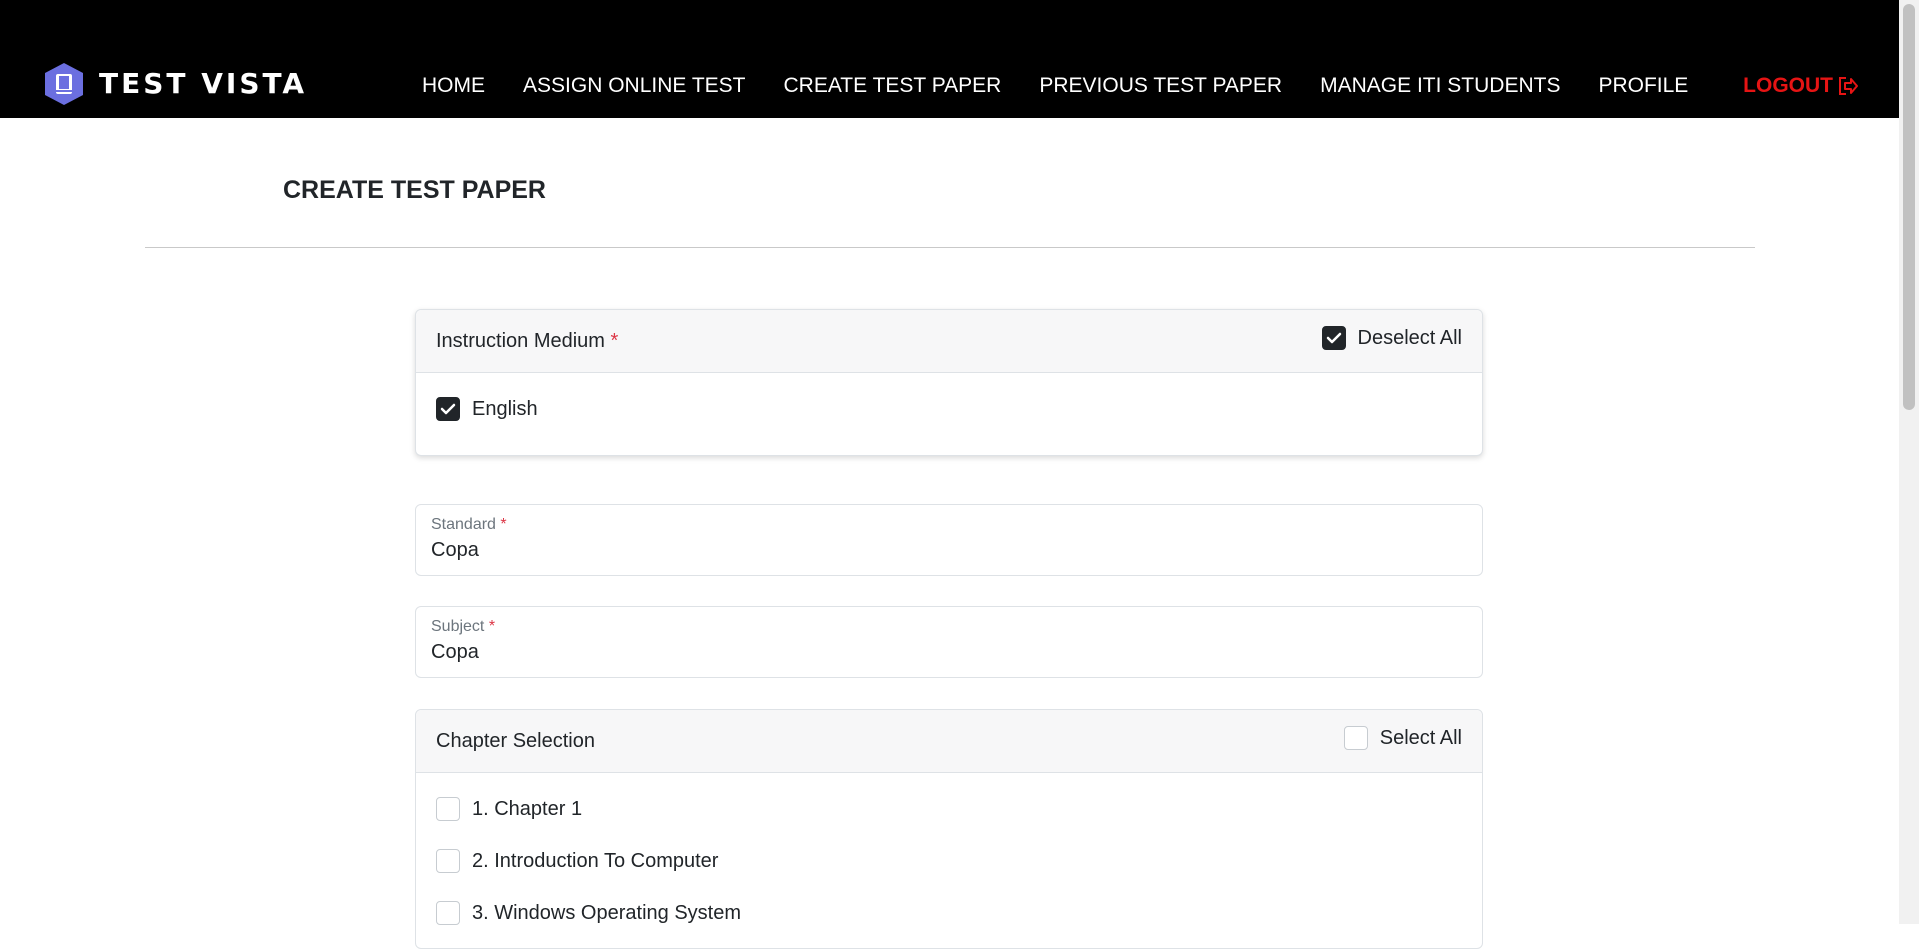 The width and height of the screenshot is (1919, 949). I want to click on english-checkbox, so click(448, 409).